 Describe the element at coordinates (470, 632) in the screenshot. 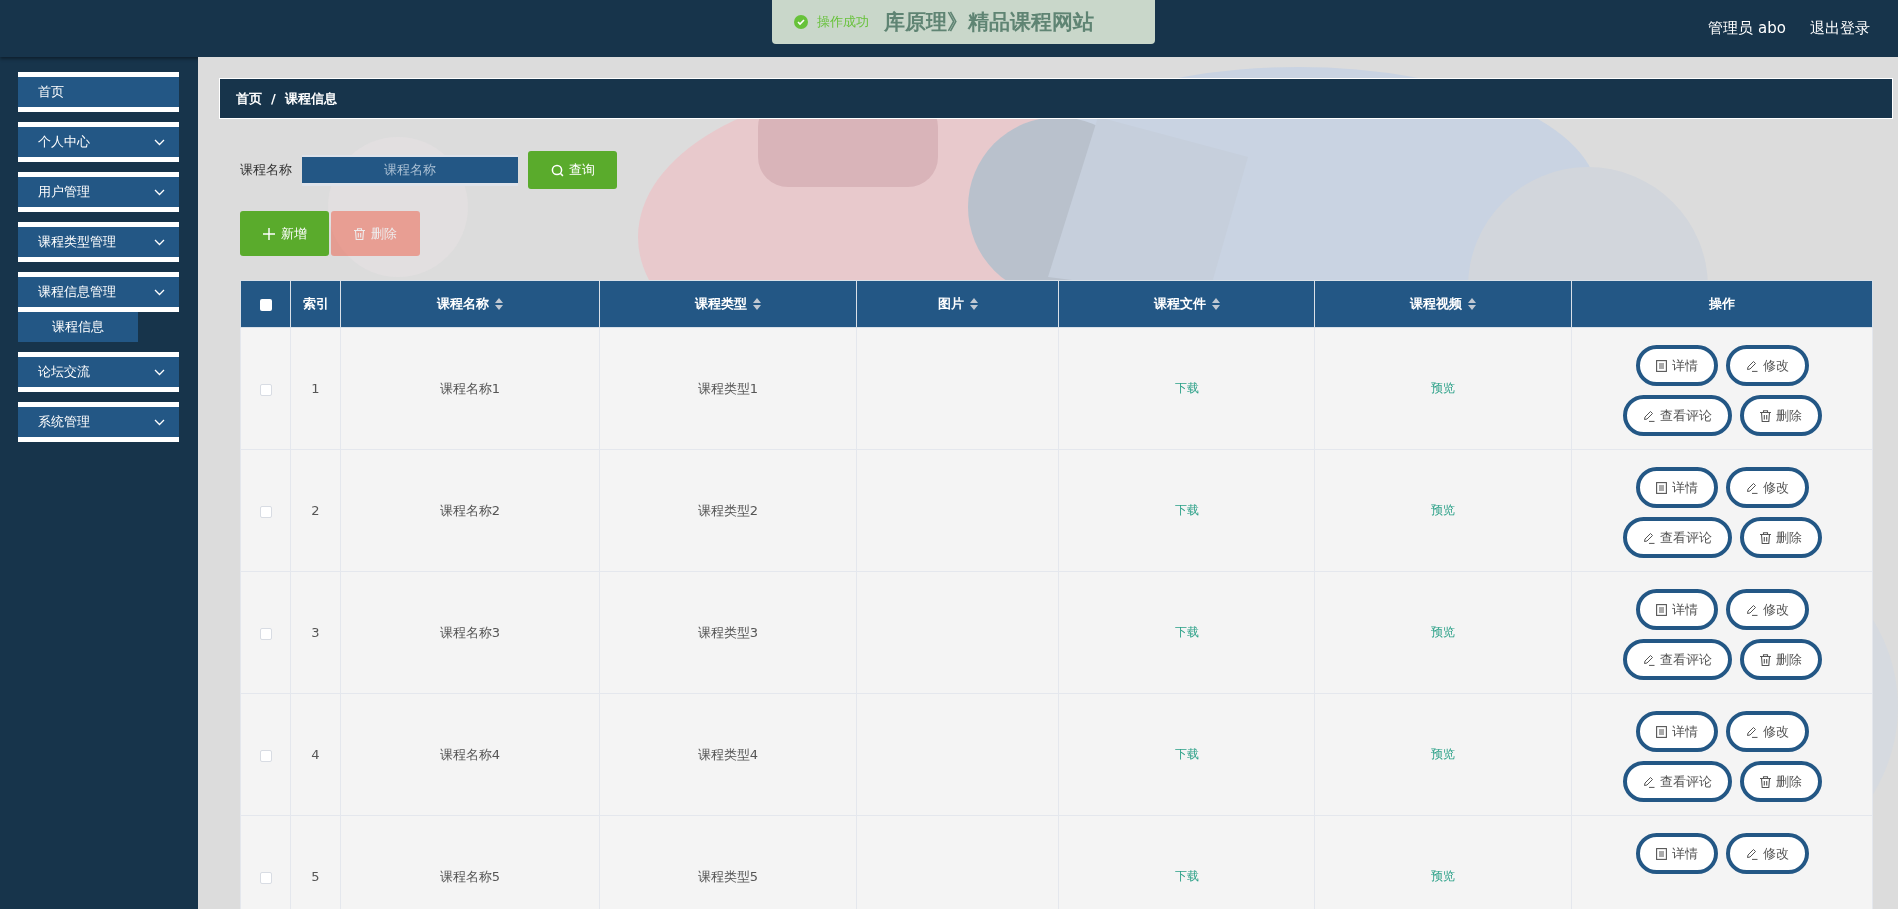

I see `table-cell: 课程名称3` at that location.